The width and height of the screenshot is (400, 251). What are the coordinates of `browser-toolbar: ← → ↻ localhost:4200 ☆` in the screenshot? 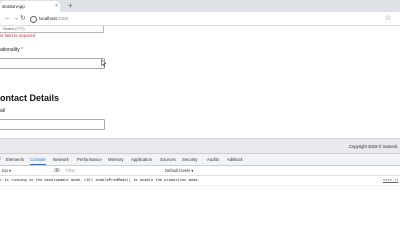 It's located at (200, 19).